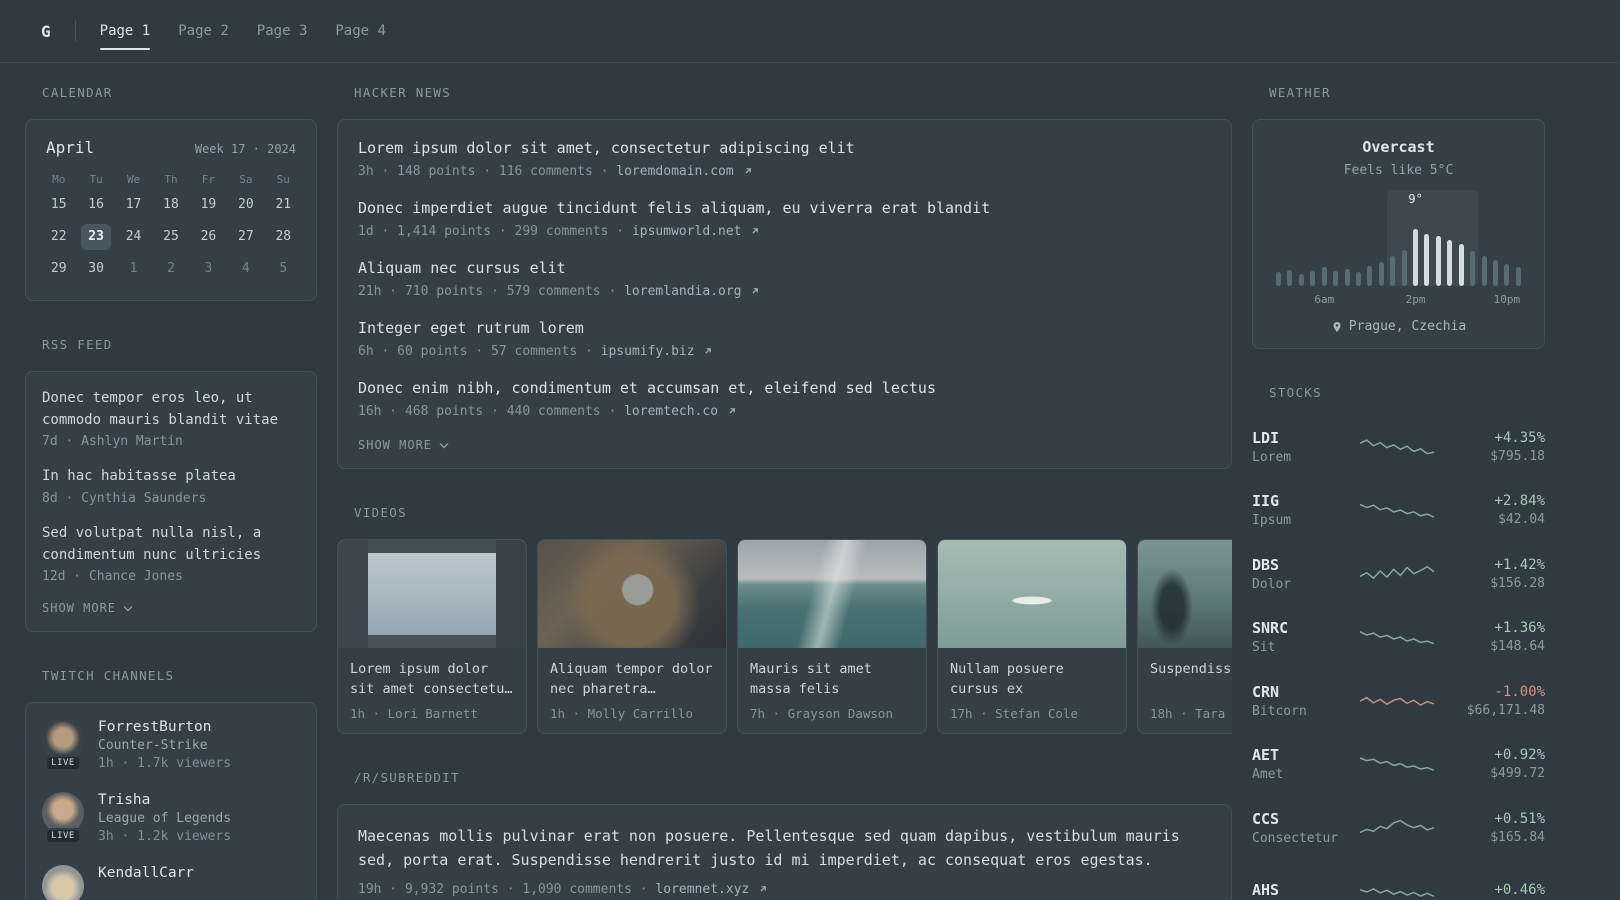 This screenshot has height=900, width=1620. I want to click on twitch-section-title: TWITCH CHANNELS, so click(108, 676).